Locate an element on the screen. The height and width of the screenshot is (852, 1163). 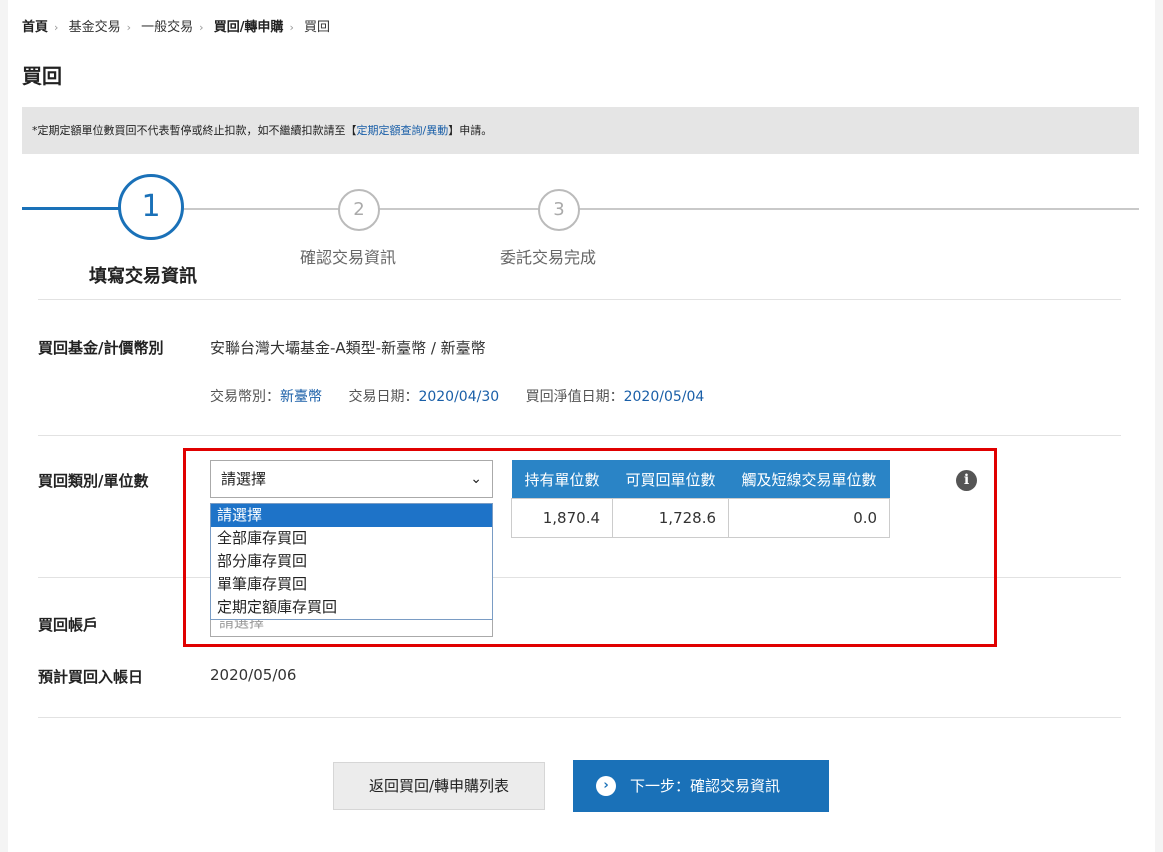
redemption-type-label: 買回類別/單位數 is located at coordinates (93, 481).